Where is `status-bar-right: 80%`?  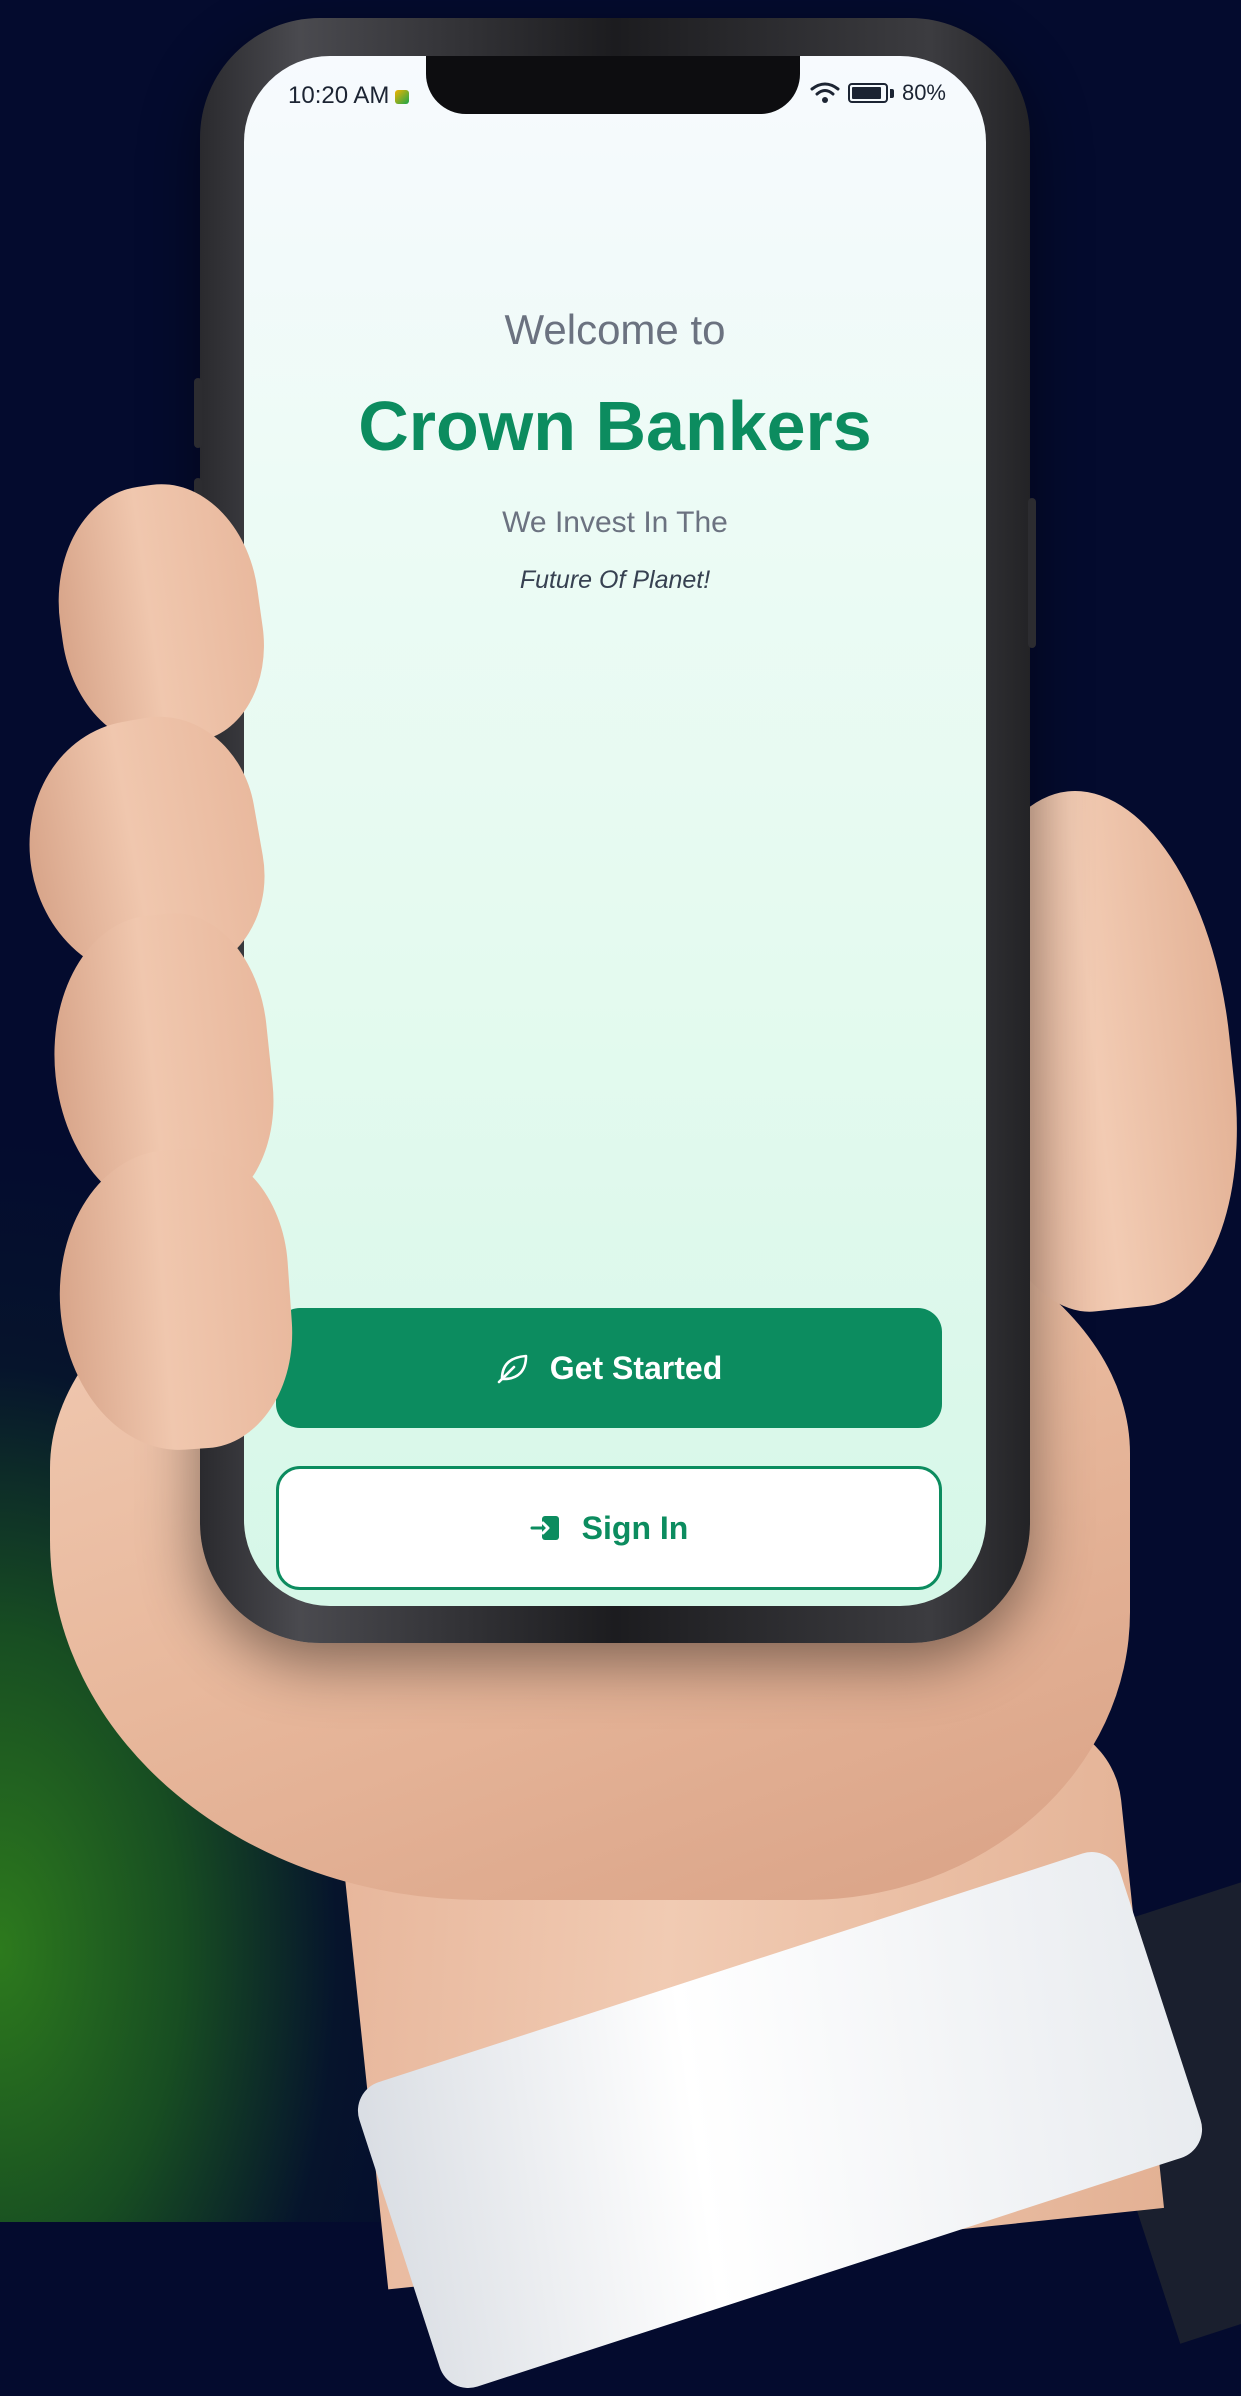
status-bar-right: 80% is located at coordinates (878, 93).